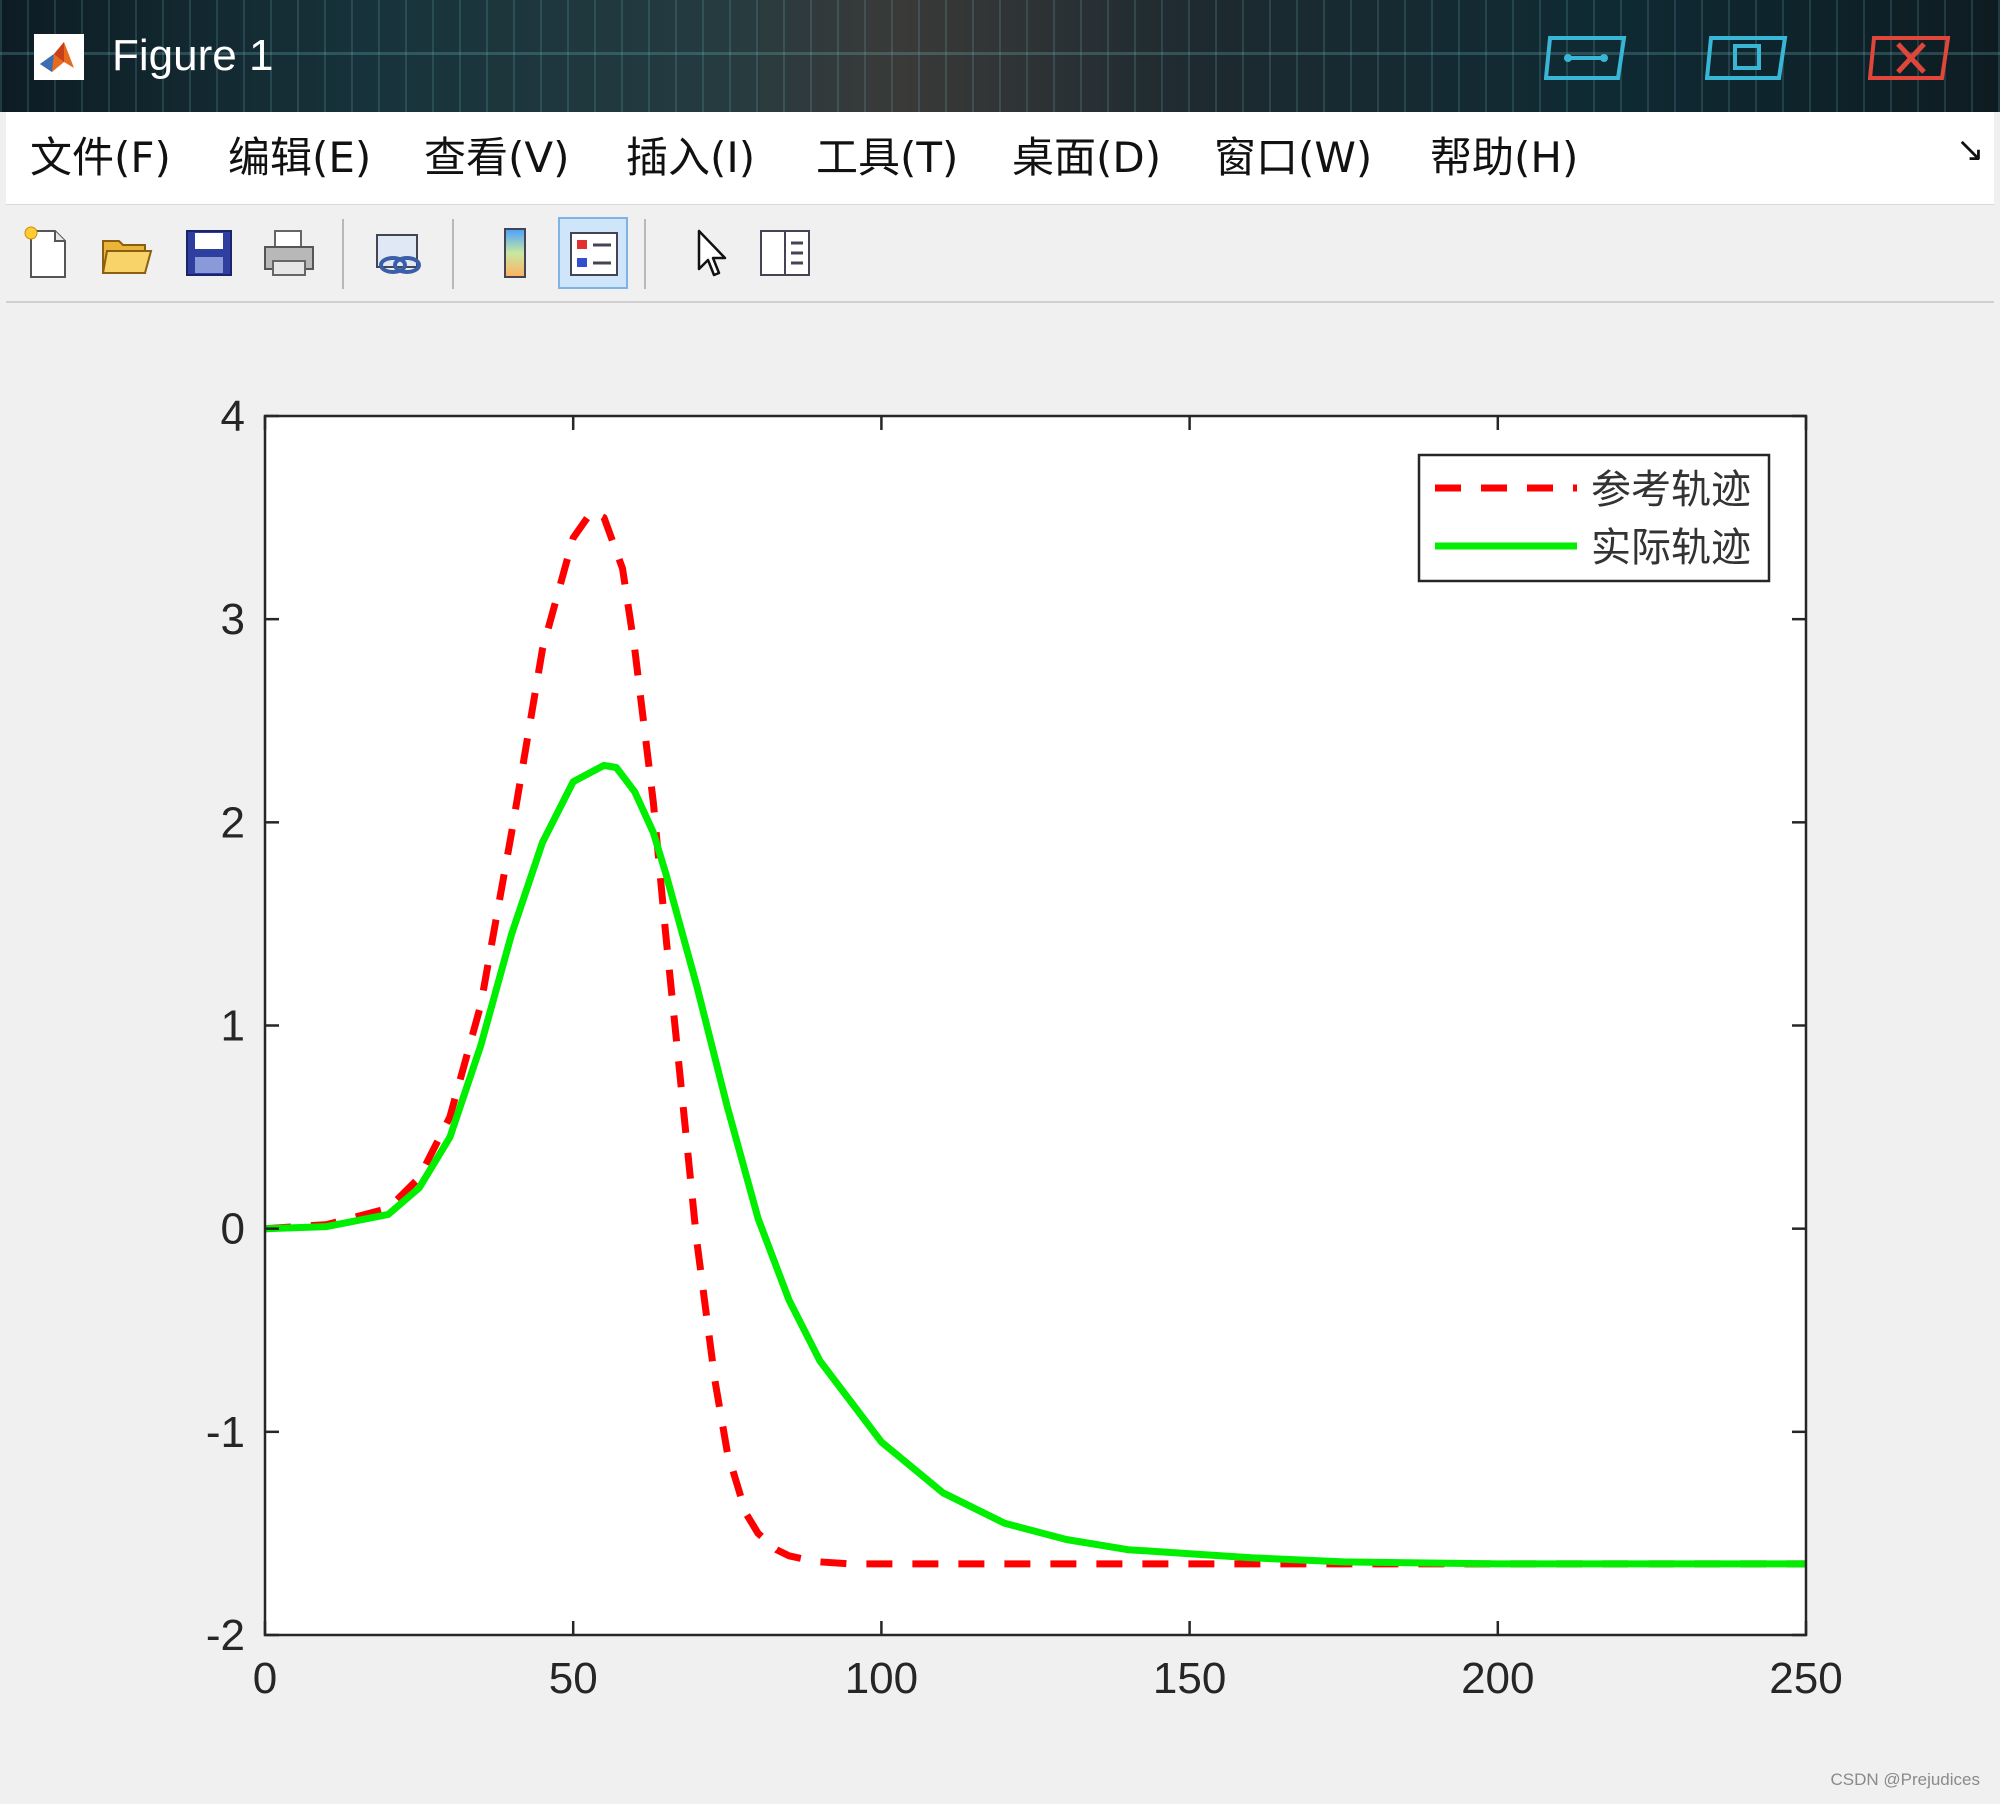  What do you see at coordinates (1912, 56) in the screenshot?
I see `close-icon` at bounding box center [1912, 56].